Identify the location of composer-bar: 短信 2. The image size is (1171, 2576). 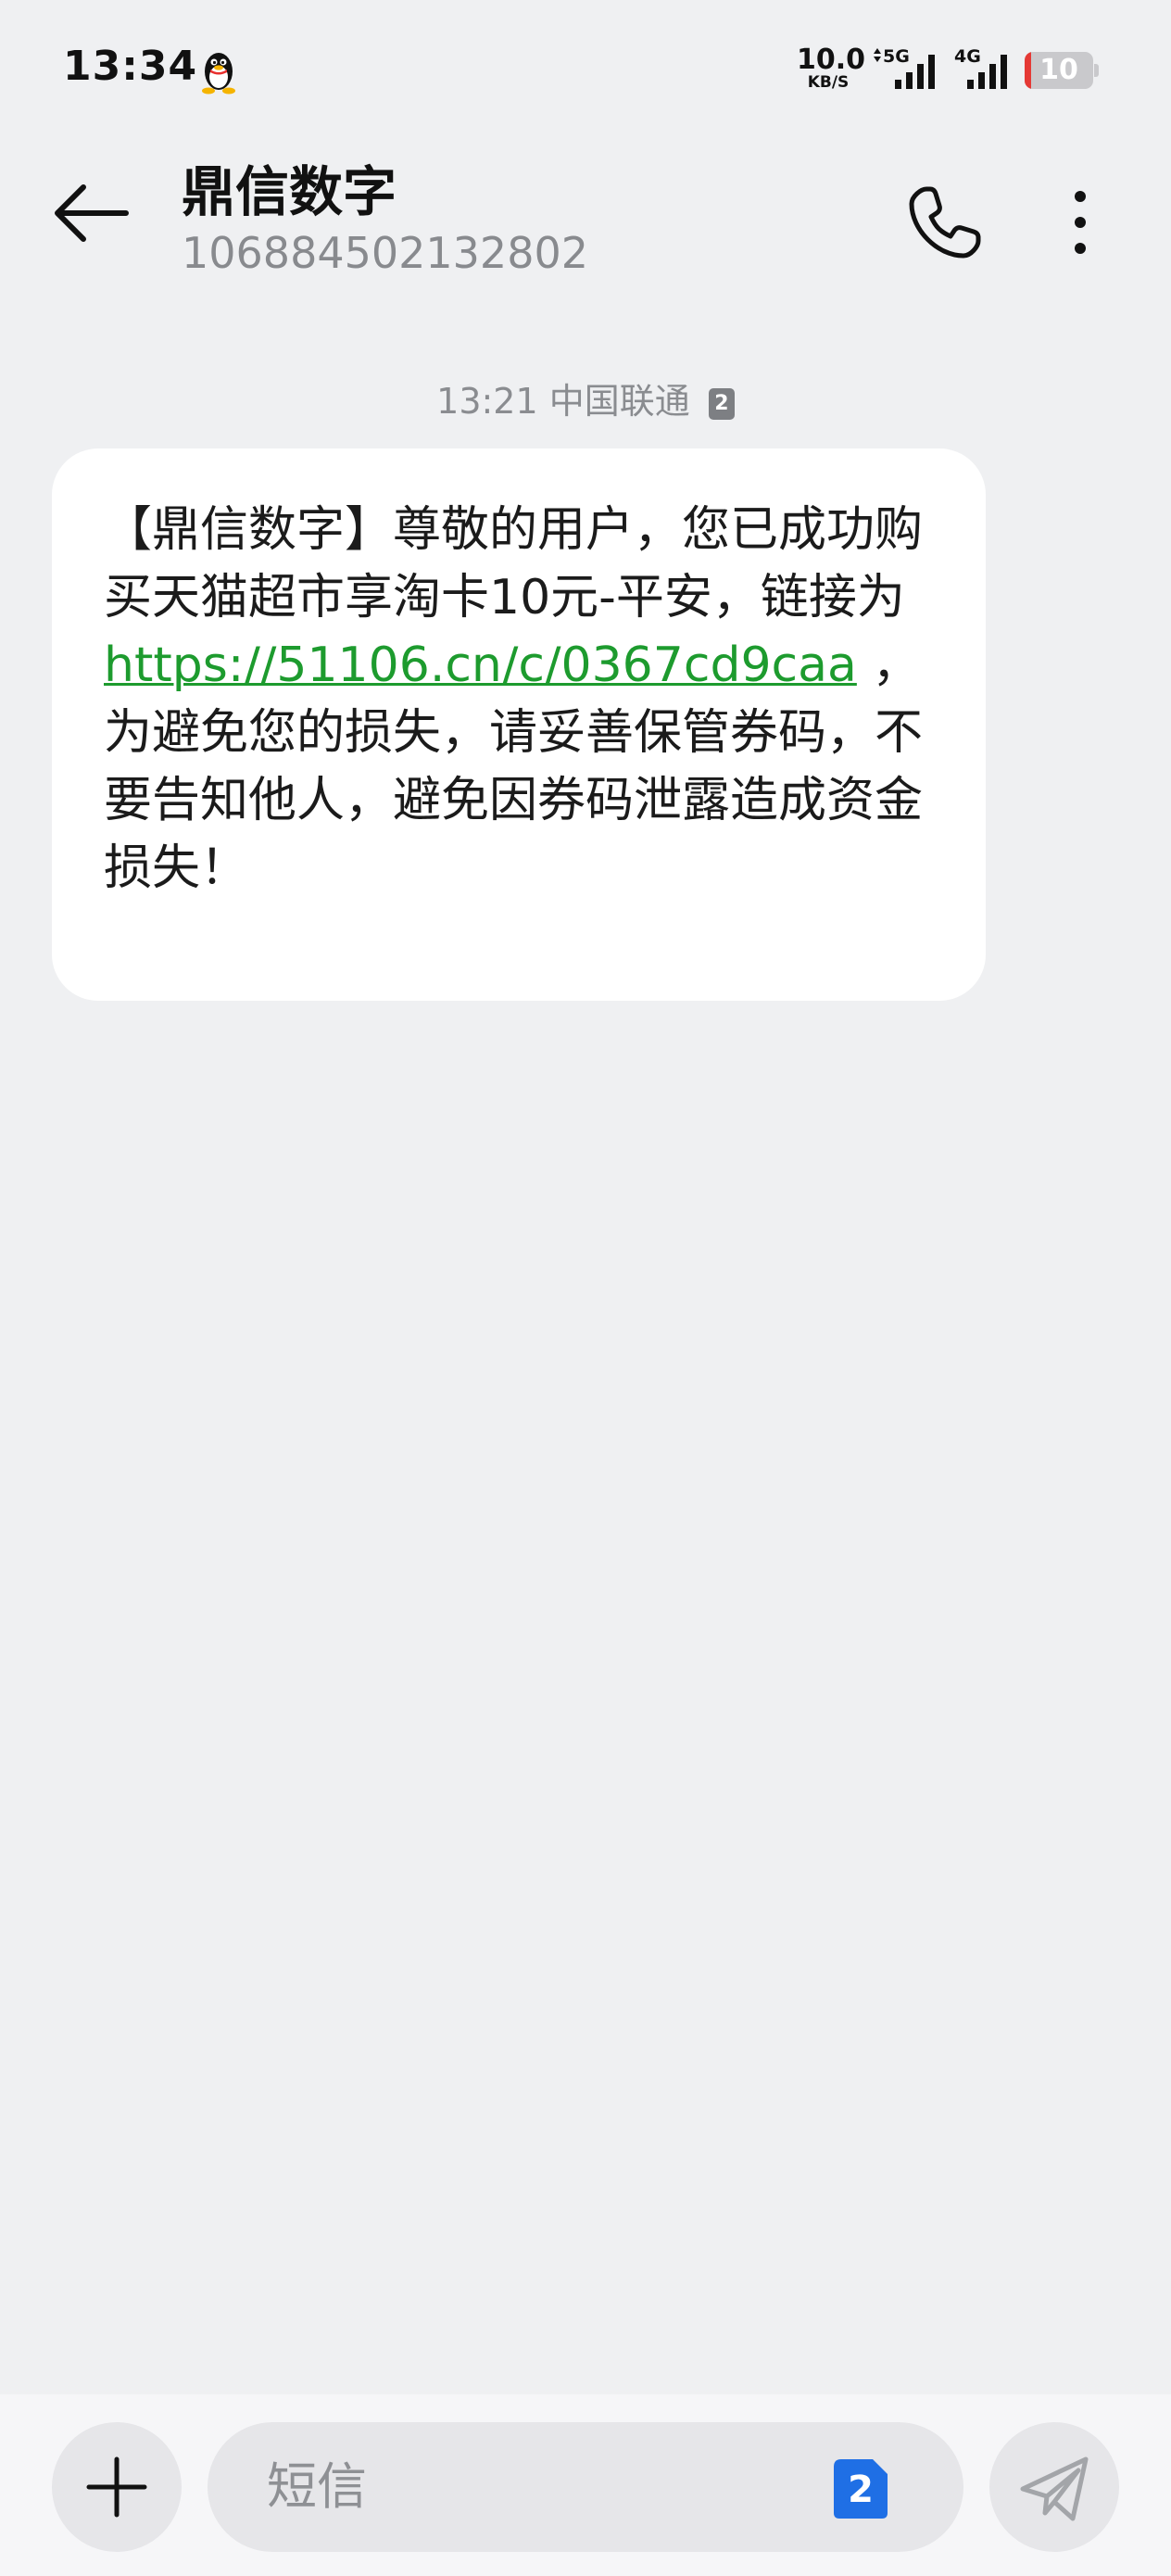
(585, 2485).